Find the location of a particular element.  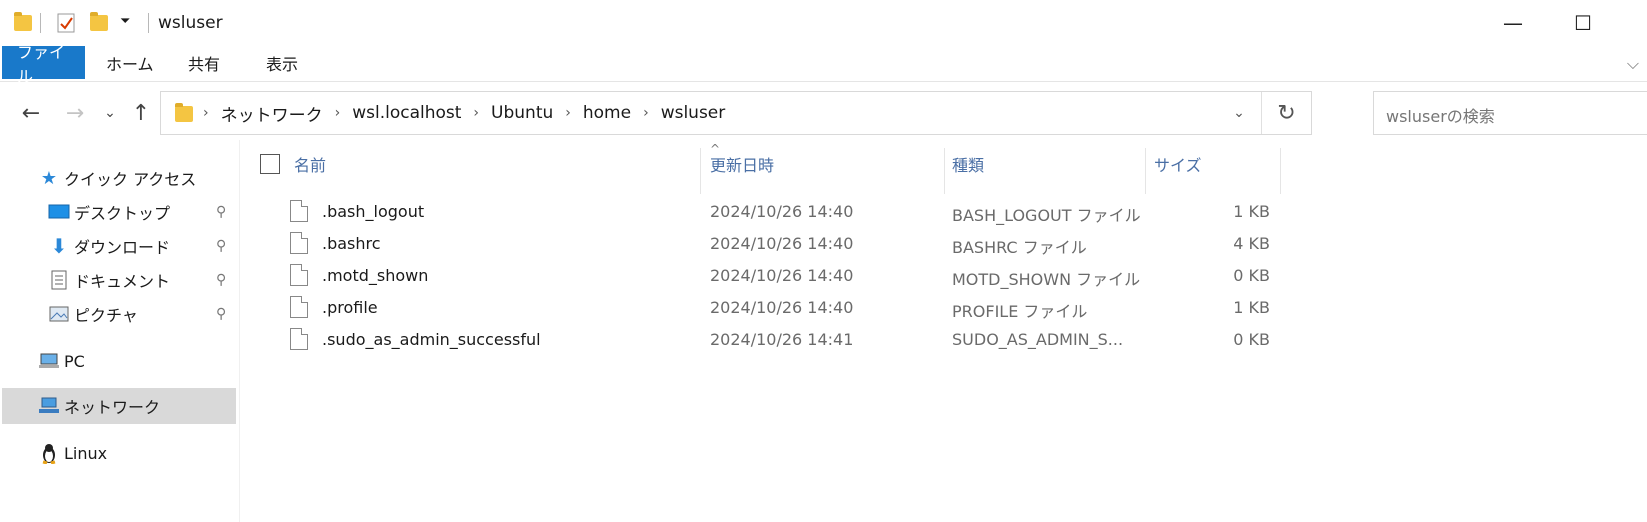

navigation-pane: ★ クイック アクセス デスクトップ ⚲ ⬇ ダウンロード ⚲ ドキュメント ⚲ is located at coordinates (120, 331).